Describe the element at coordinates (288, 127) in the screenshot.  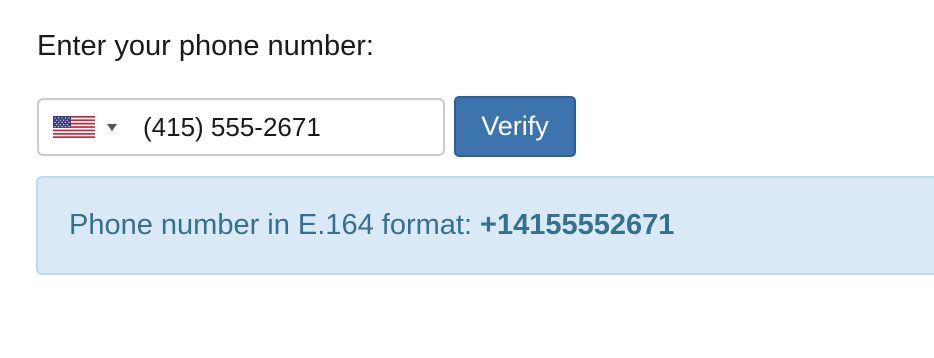
I see `phone-number-input` at that location.